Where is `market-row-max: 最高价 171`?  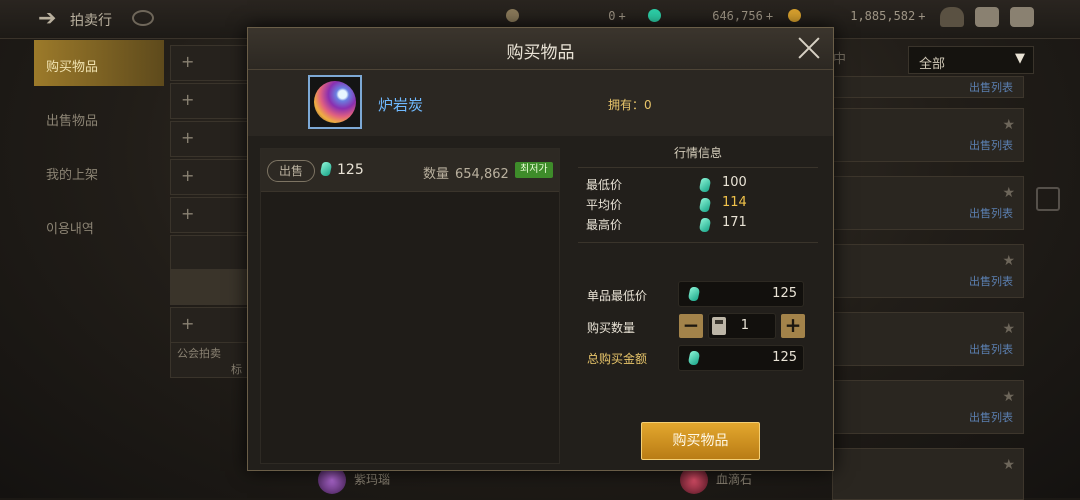 market-row-max: 最高价 171 is located at coordinates (698, 224).